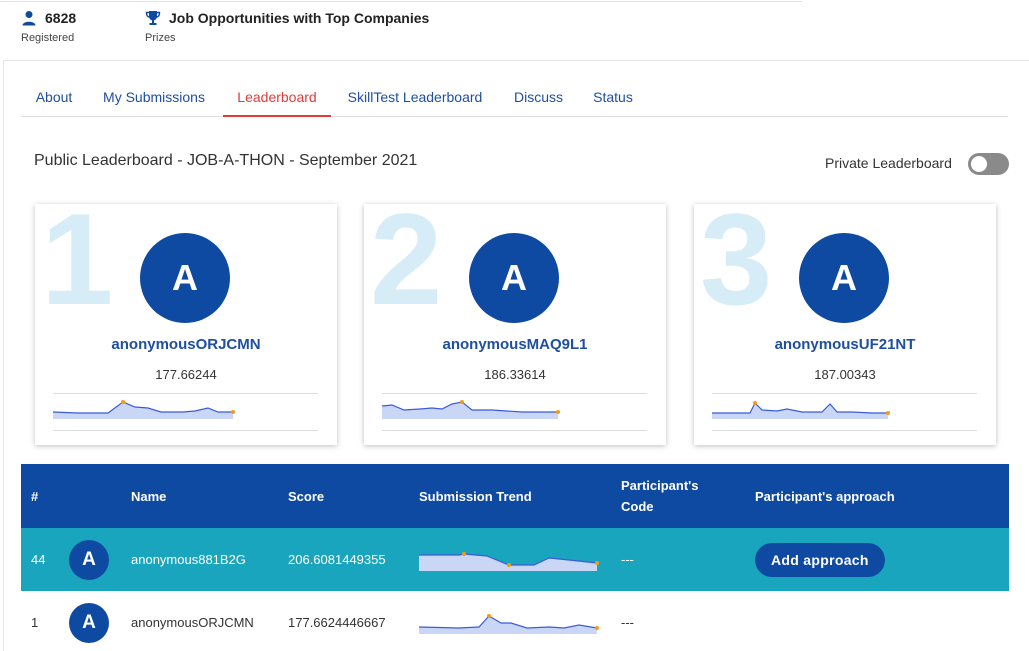 This screenshot has height=651, width=1029. Describe the element at coordinates (415, 98) in the screenshot. I see `tab-skilltest-leaderboard: SkillTest Leaderboard` at that location.